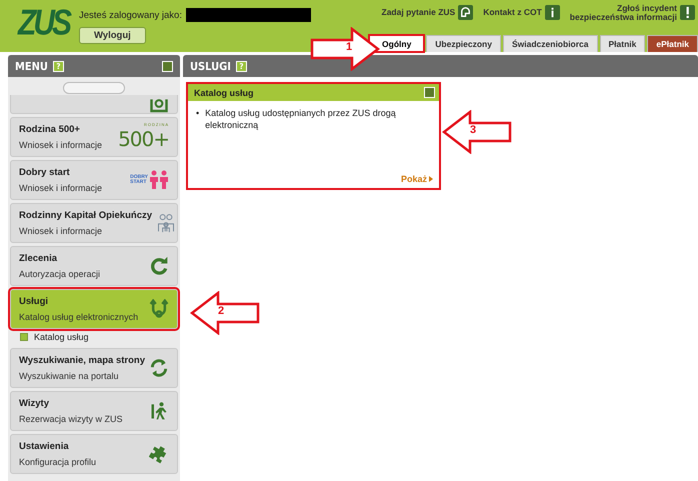 This screenshot has height=481, width=698. I want to click on tab: Płatnik, so click(623, 43).